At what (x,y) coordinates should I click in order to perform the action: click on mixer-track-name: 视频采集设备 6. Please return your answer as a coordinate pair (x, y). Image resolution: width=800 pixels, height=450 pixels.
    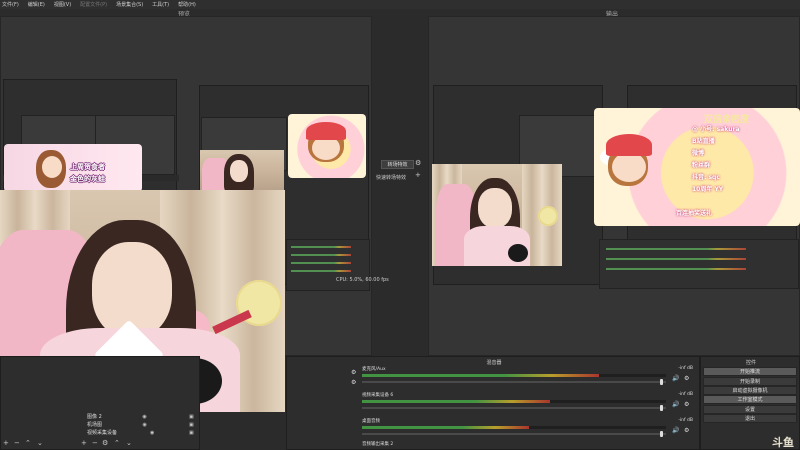
    Looking at the image, I should click on (378, 395).